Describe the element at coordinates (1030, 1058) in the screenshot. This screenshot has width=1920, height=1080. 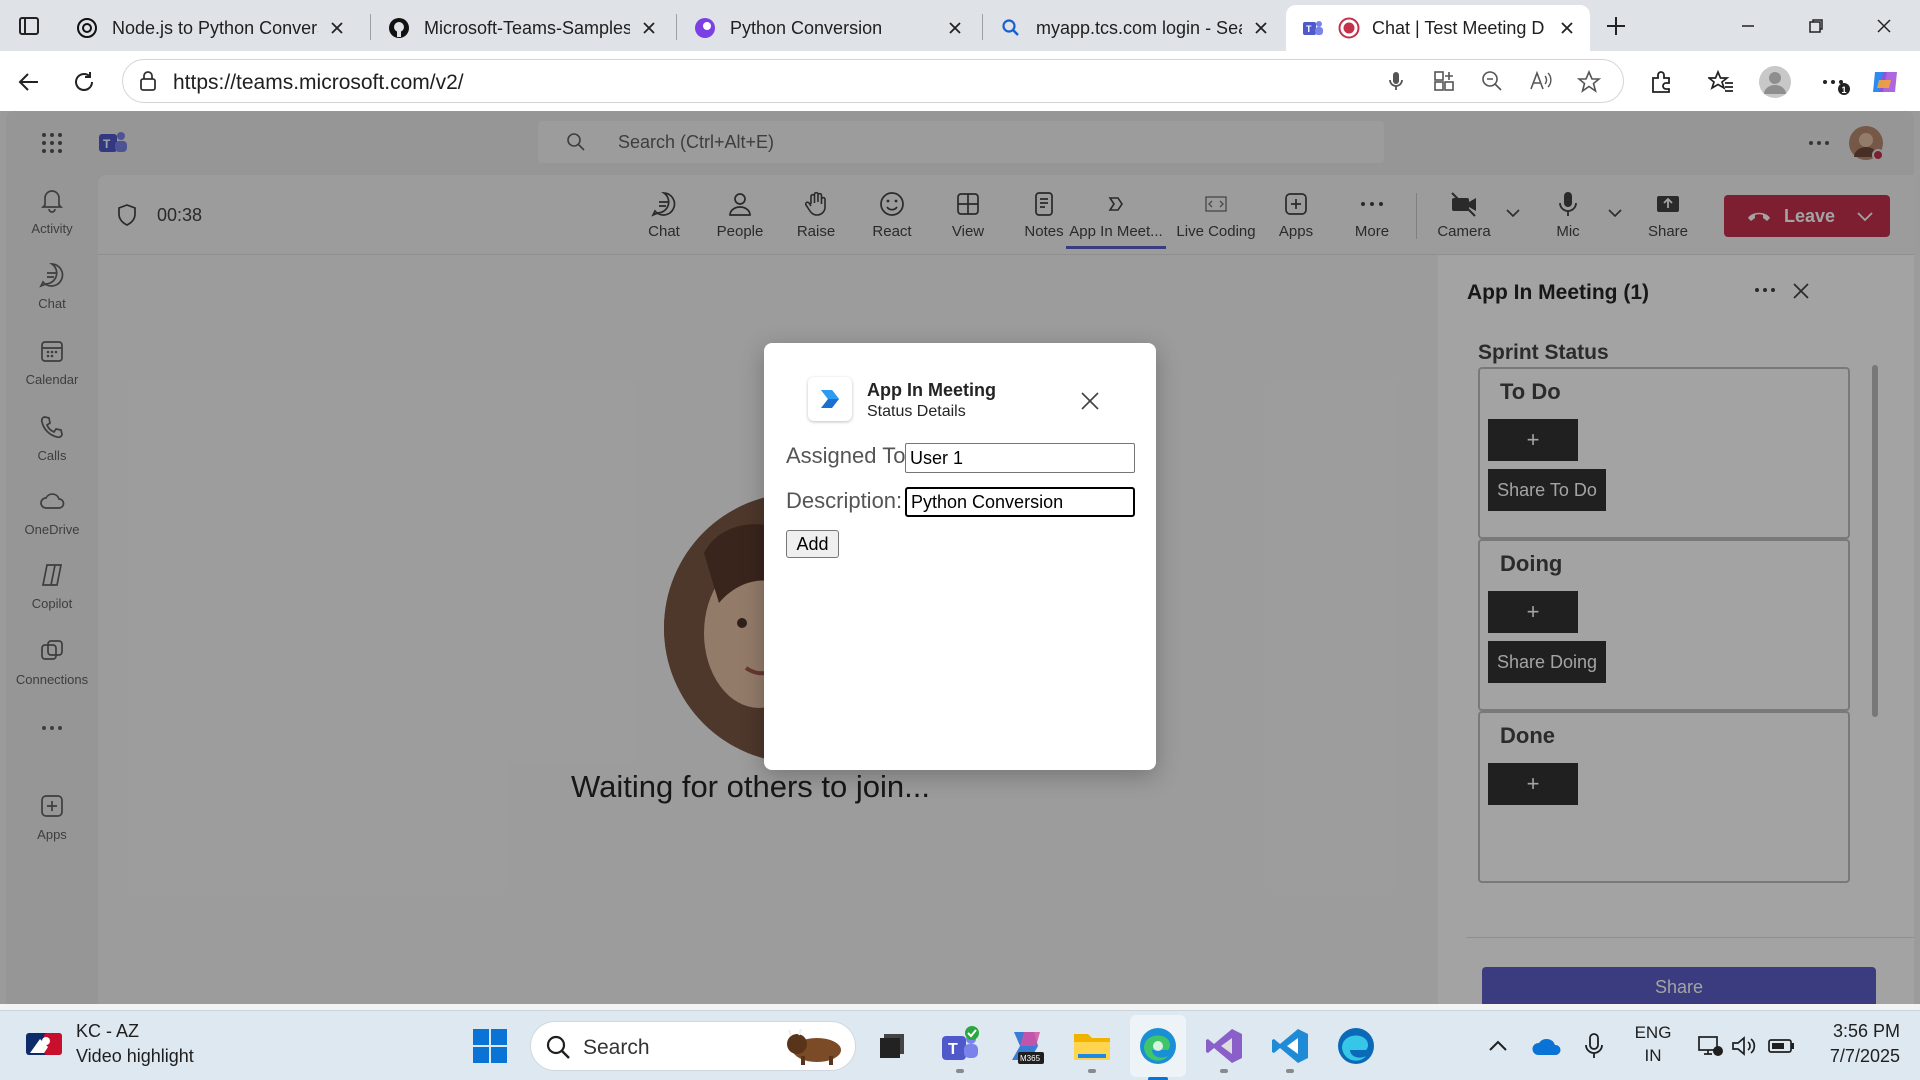
I see `svg-text: M365` at that location.